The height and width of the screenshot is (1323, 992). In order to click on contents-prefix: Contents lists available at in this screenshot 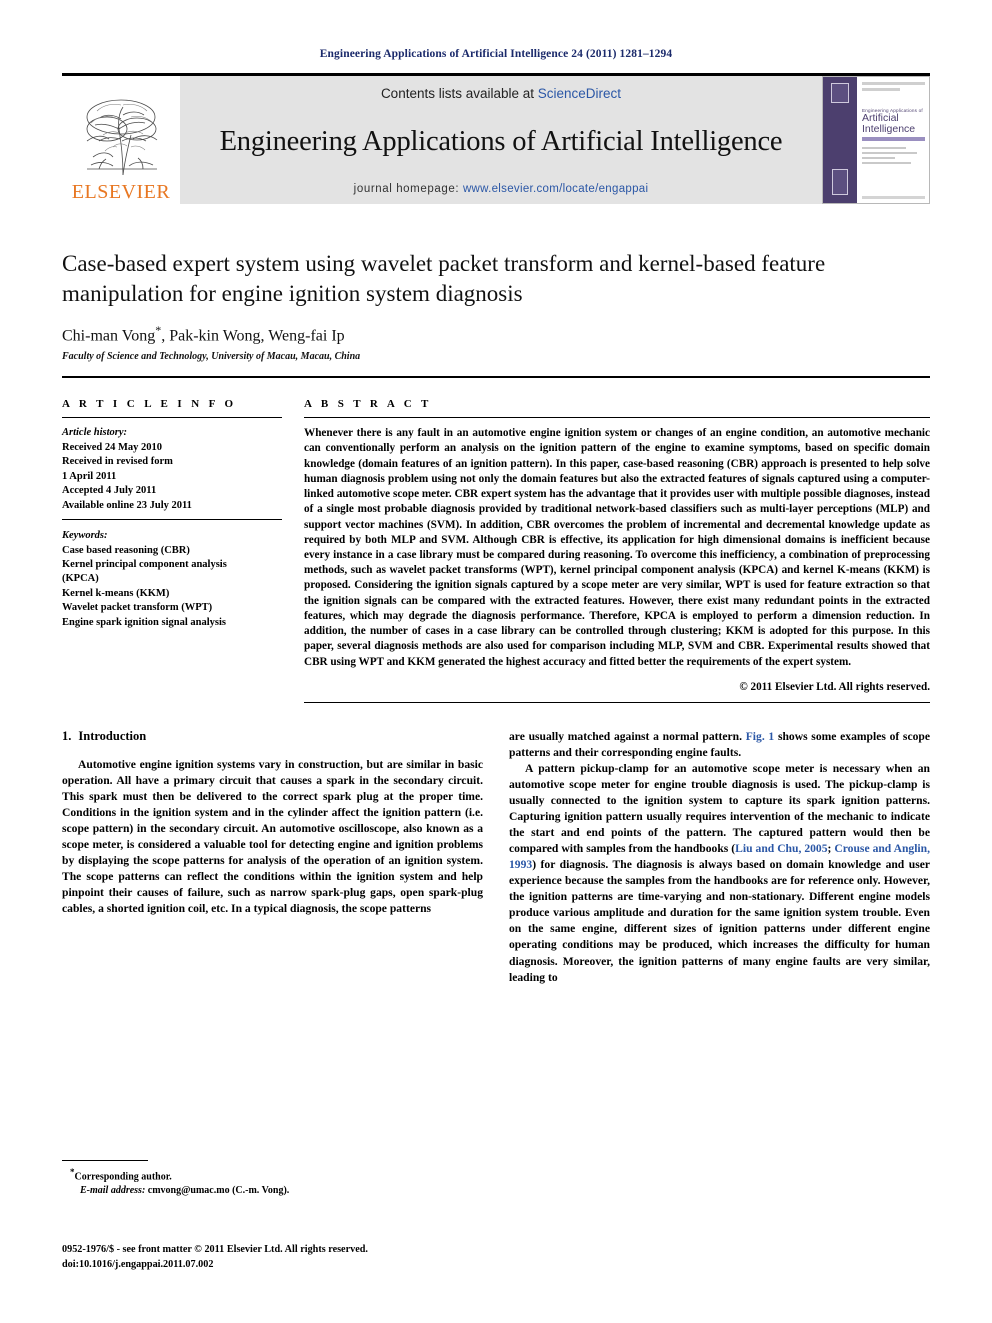, I will do `click(459, 93)`.